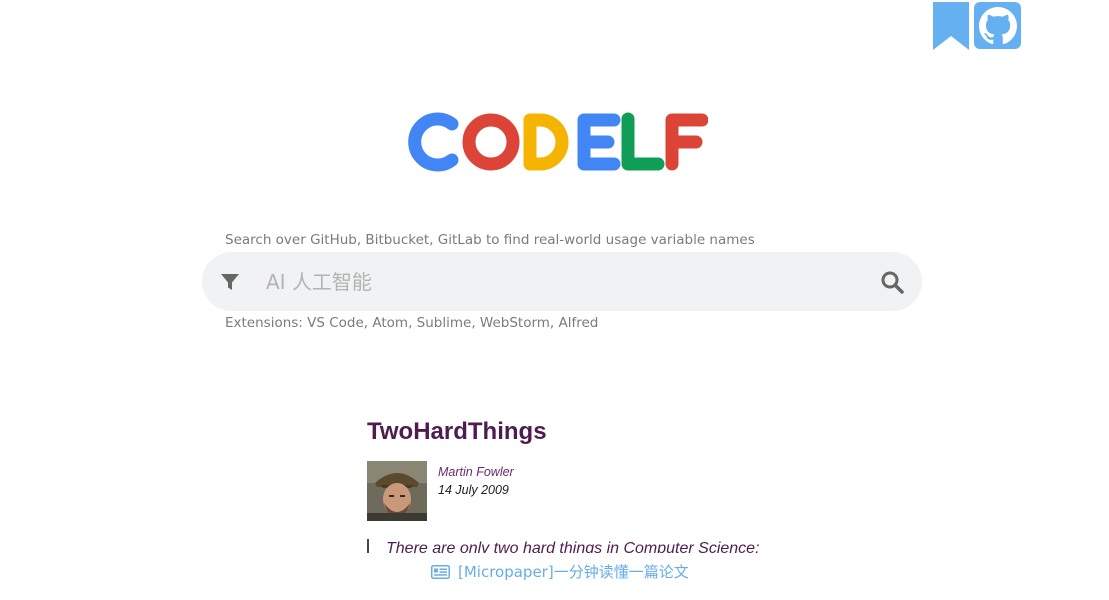 This screenshot has height=600, width=1109. I want to click on codelf-logo, so click(557, 142).